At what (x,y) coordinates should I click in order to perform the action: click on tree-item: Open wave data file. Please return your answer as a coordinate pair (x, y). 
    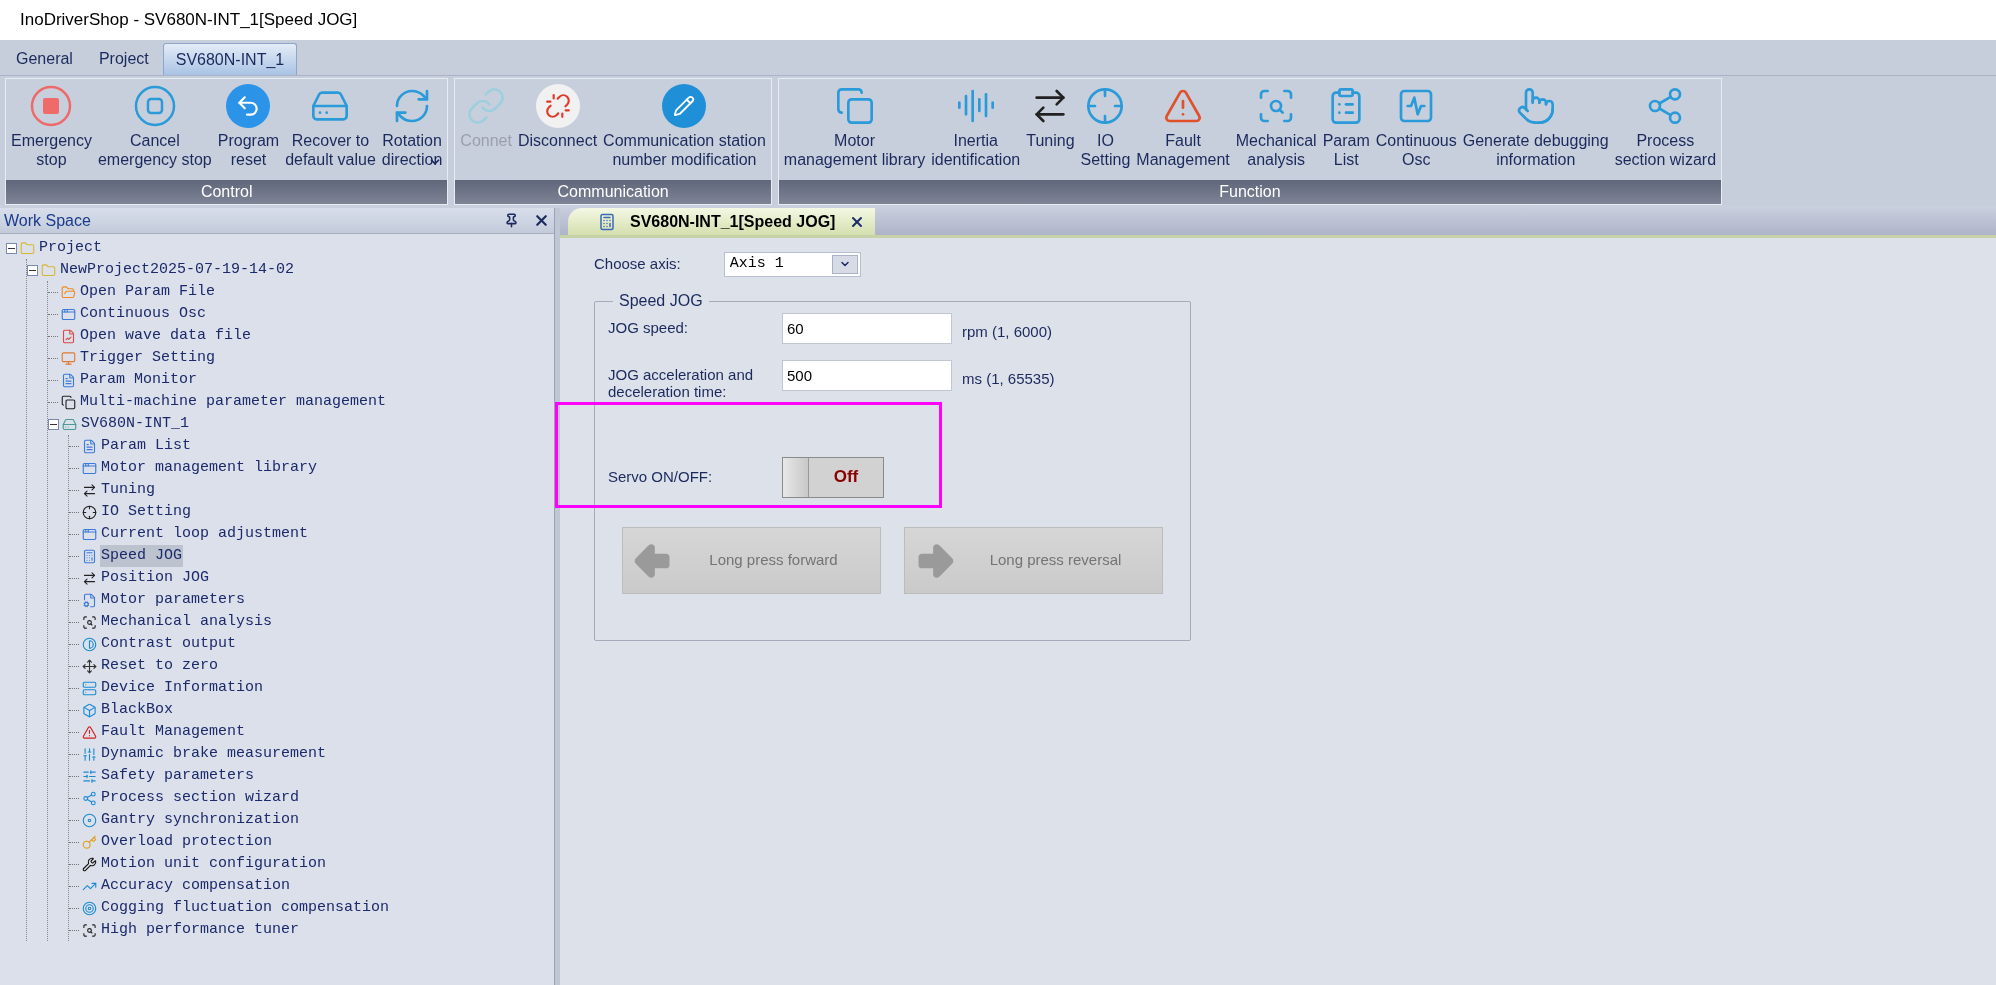
    Looking at the image, I should click on (166, 336).